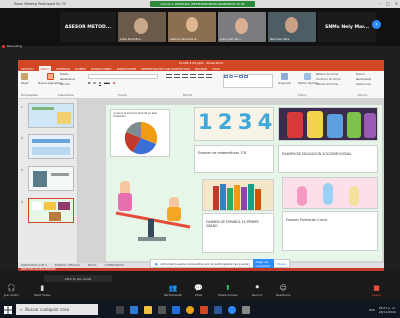 The width and height of the screenshot is (400, 318). I want to click on stop-share-button: Dejar de compartir, so click(263, 263).